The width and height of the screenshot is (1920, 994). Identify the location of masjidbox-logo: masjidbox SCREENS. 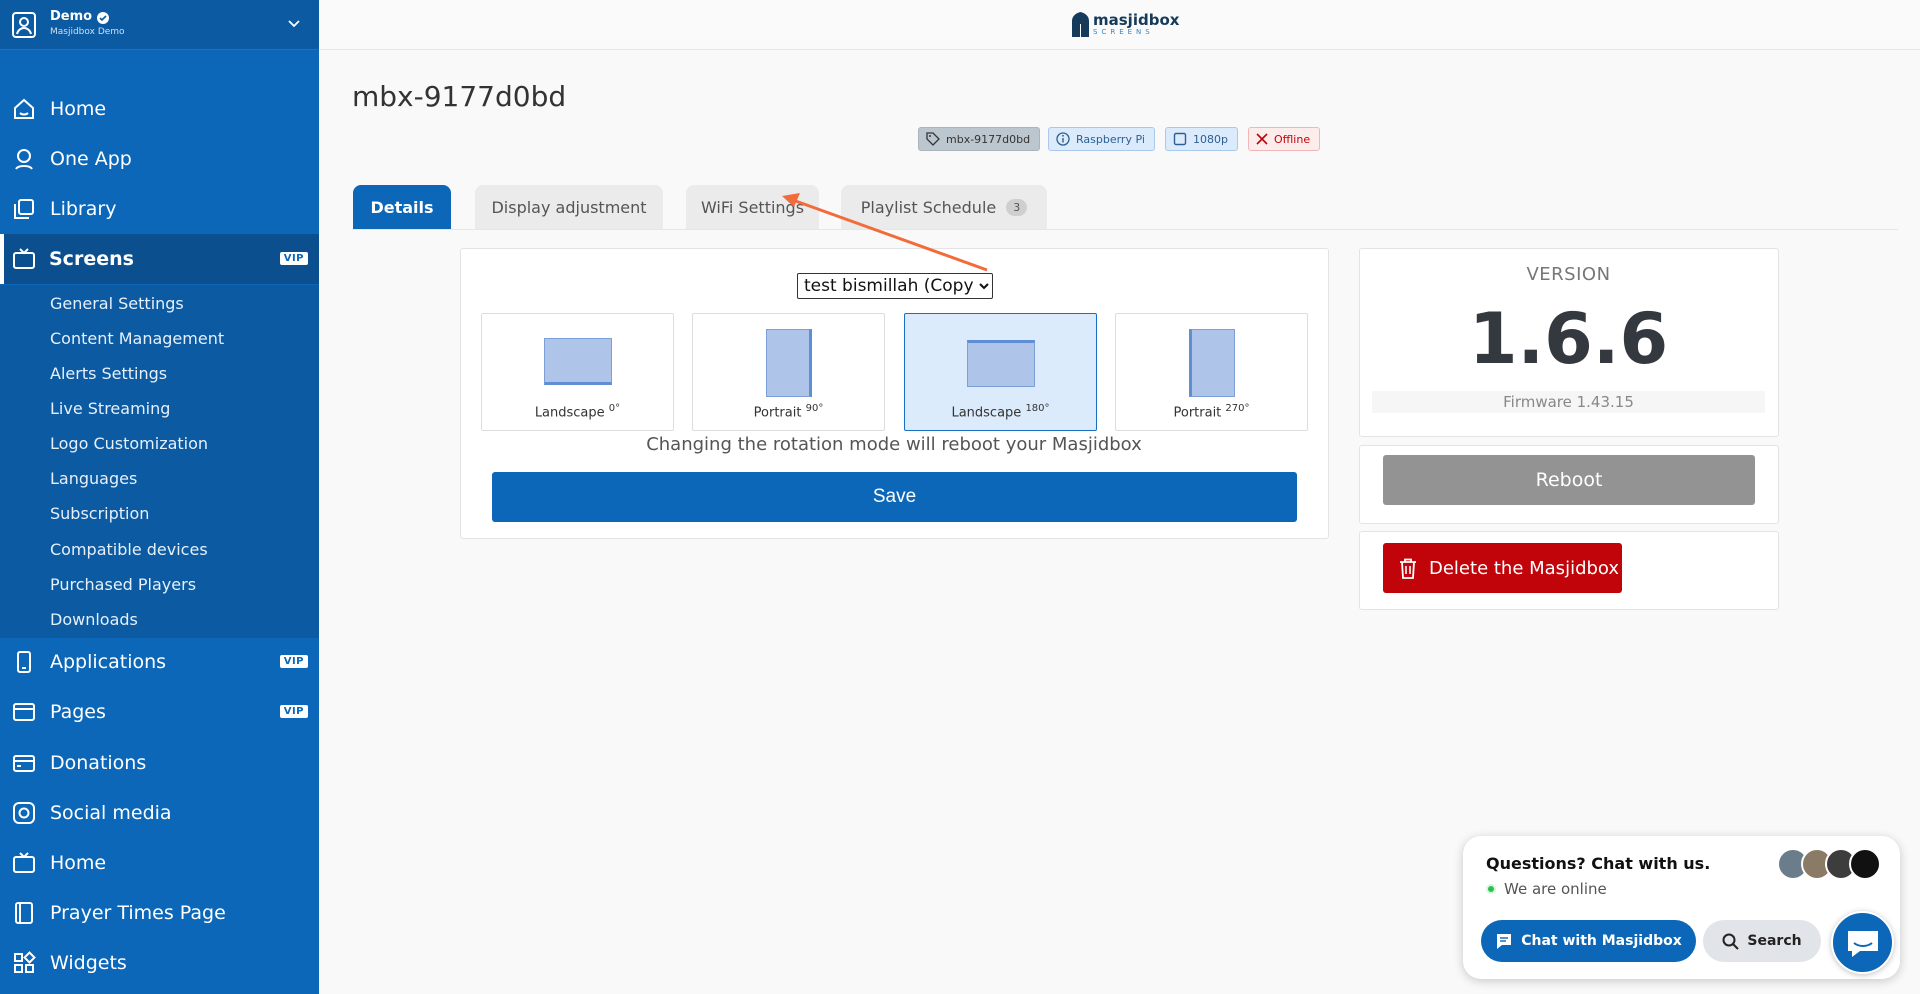
(1125, 24).